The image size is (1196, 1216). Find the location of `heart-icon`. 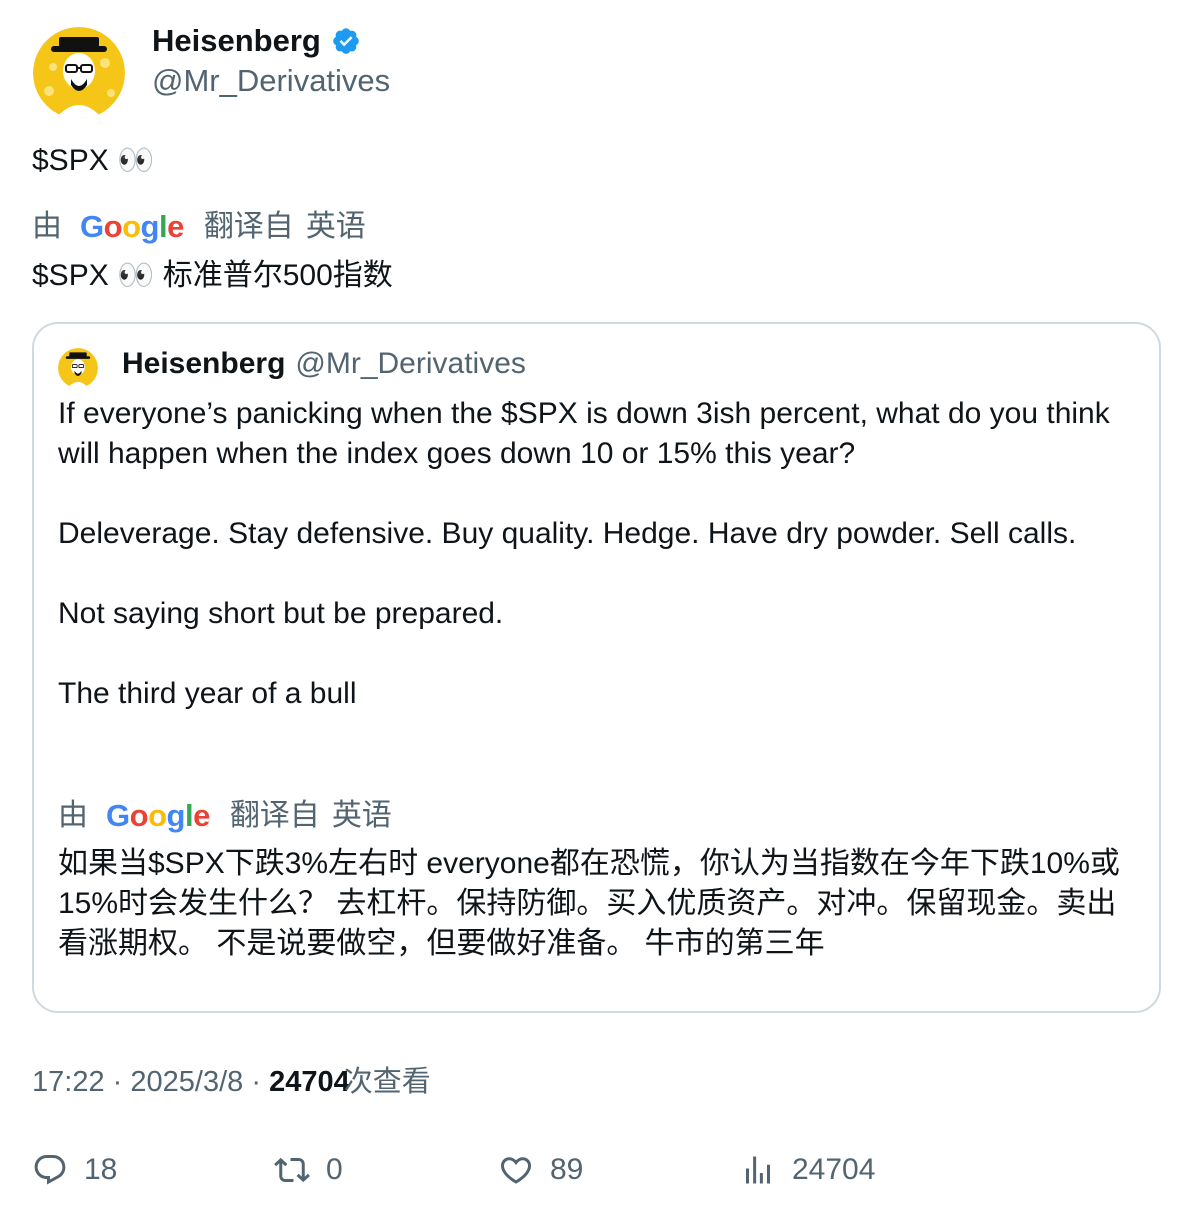

heart-icon is located at coordinates (516, 1170).